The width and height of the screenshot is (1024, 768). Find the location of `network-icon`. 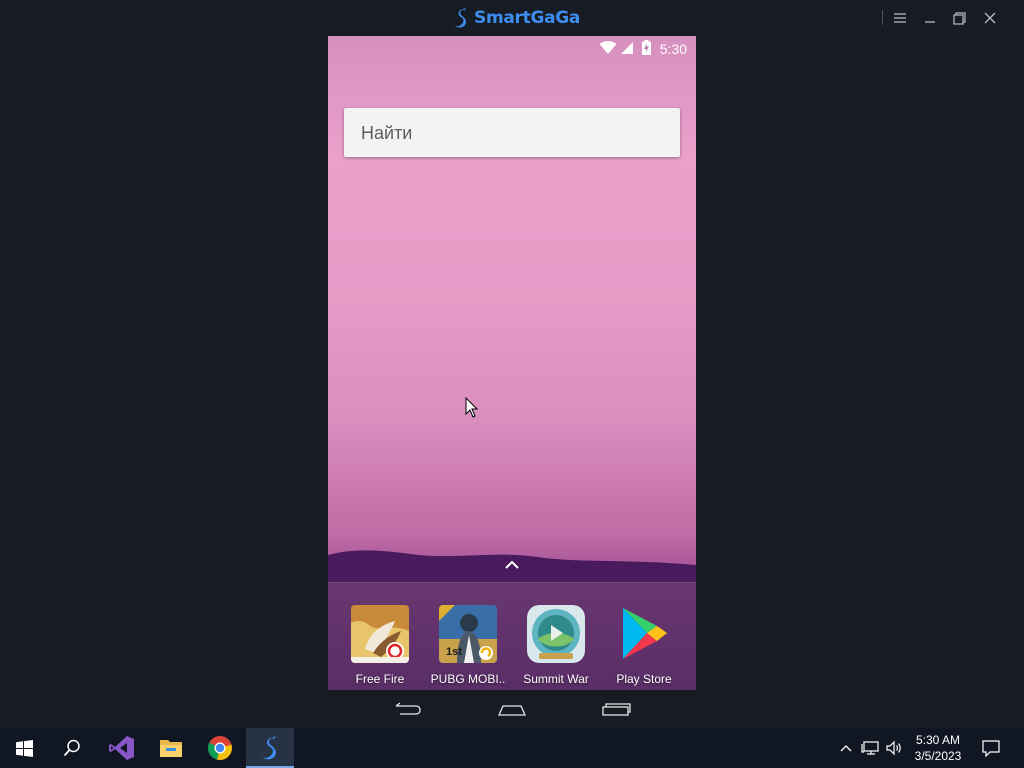

network-icon is located at coordinates (870, 748).